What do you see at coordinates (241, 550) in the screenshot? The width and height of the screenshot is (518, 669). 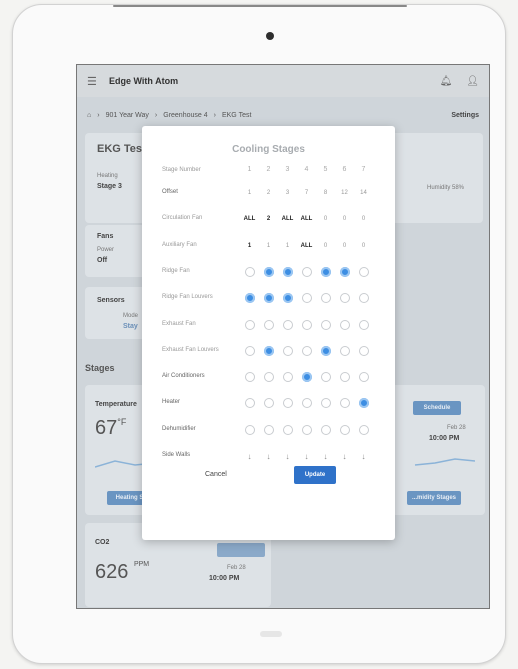 I see `co2-schedule-button` at bounding box center [241, 550].